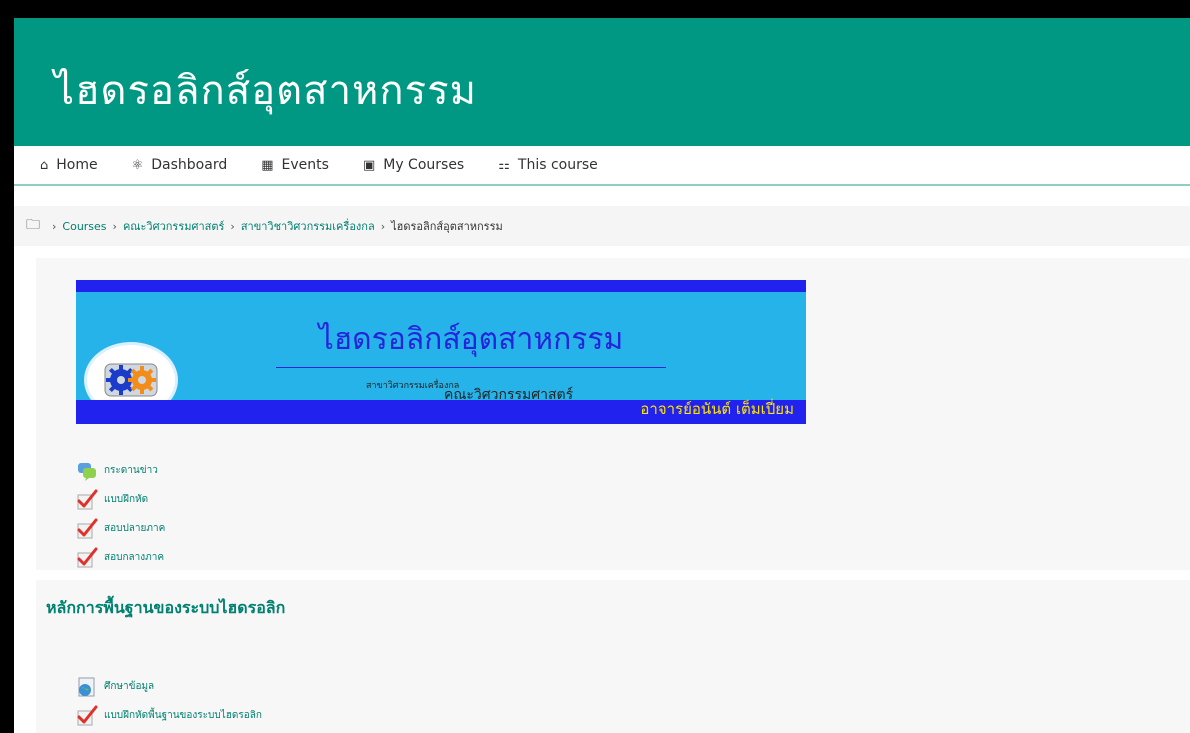  Describe the element at coordinates (504, 165) in the screenshot. I see `sitemap-icon: ⚏` at that location.